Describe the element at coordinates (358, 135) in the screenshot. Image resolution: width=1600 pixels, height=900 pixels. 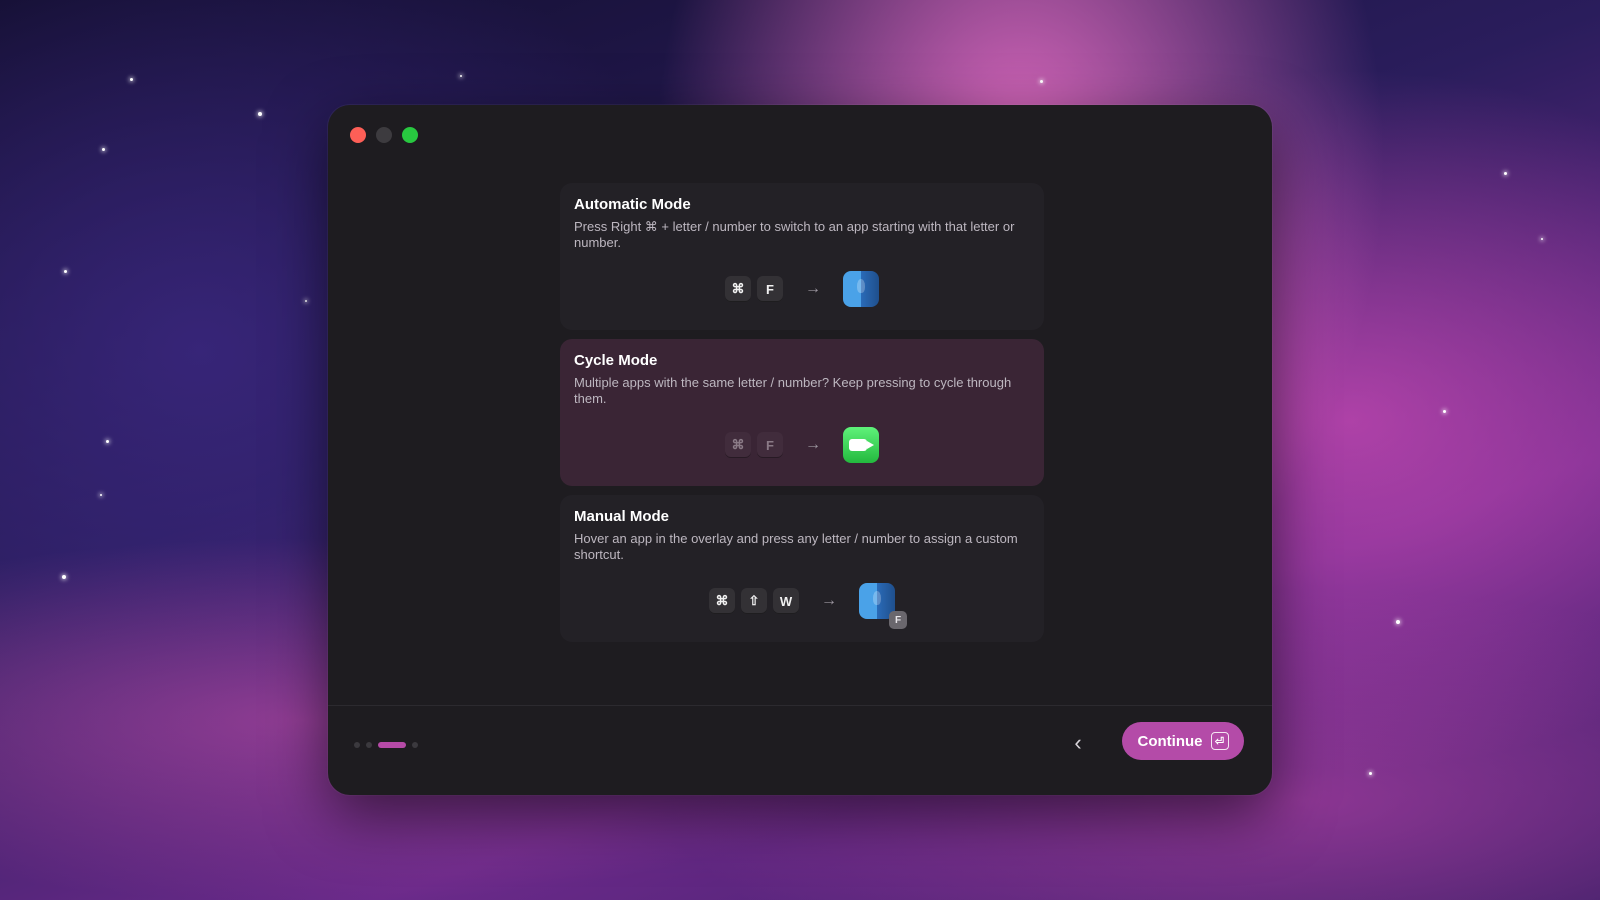
I see `close-window-button` at that location.